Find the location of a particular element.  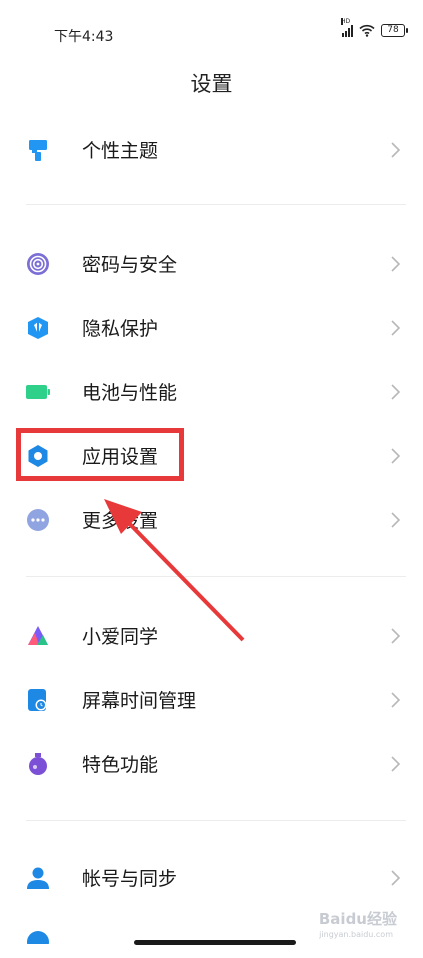

xiaoai-icon is located at coordinates (38, 635).